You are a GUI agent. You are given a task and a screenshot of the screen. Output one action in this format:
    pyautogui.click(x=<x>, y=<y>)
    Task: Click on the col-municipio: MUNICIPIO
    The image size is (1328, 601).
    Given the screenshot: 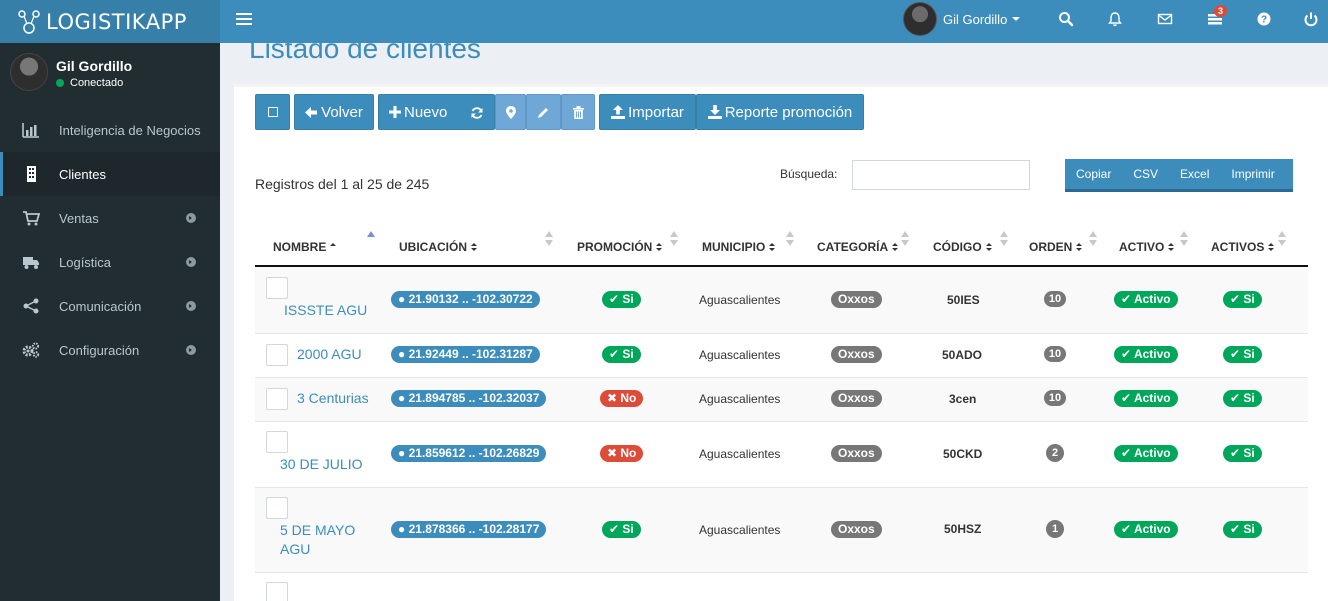 What is the action you would take?
    pyautogui.click(x=739, y=247)
    